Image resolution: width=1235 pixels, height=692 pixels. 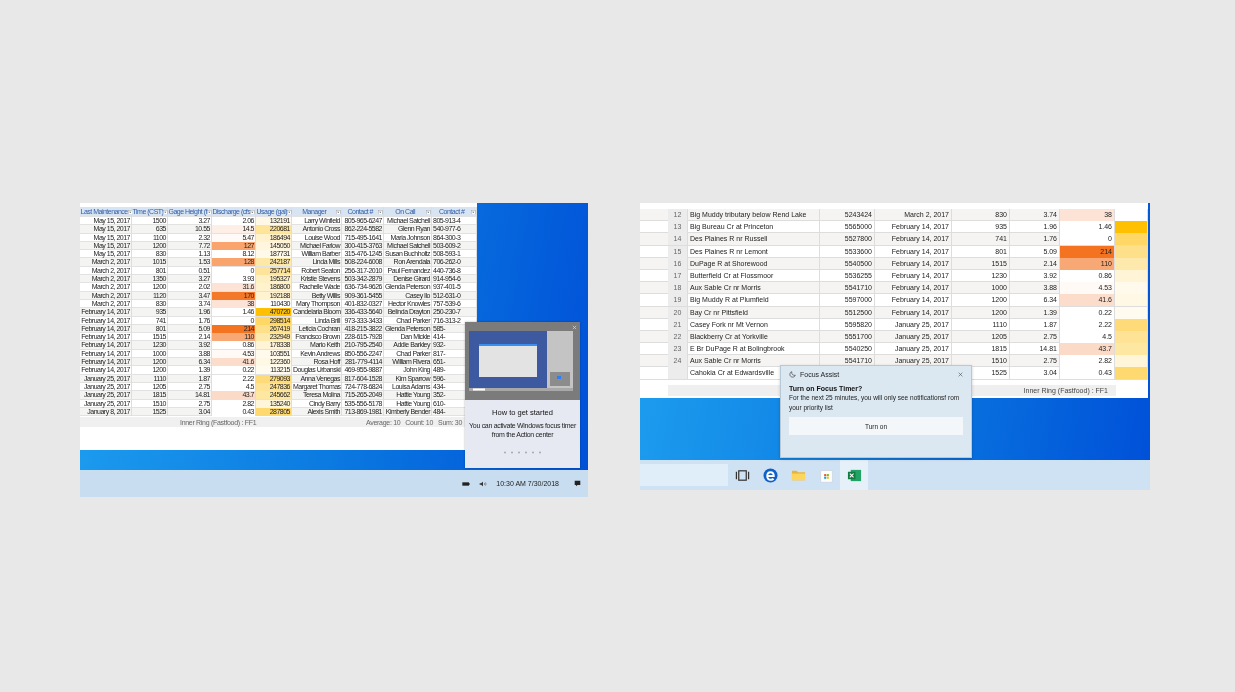 What do you see at coordinates (792, 374) in the screenshot?
I see `moon-icon` at bounding box center [792, 374].